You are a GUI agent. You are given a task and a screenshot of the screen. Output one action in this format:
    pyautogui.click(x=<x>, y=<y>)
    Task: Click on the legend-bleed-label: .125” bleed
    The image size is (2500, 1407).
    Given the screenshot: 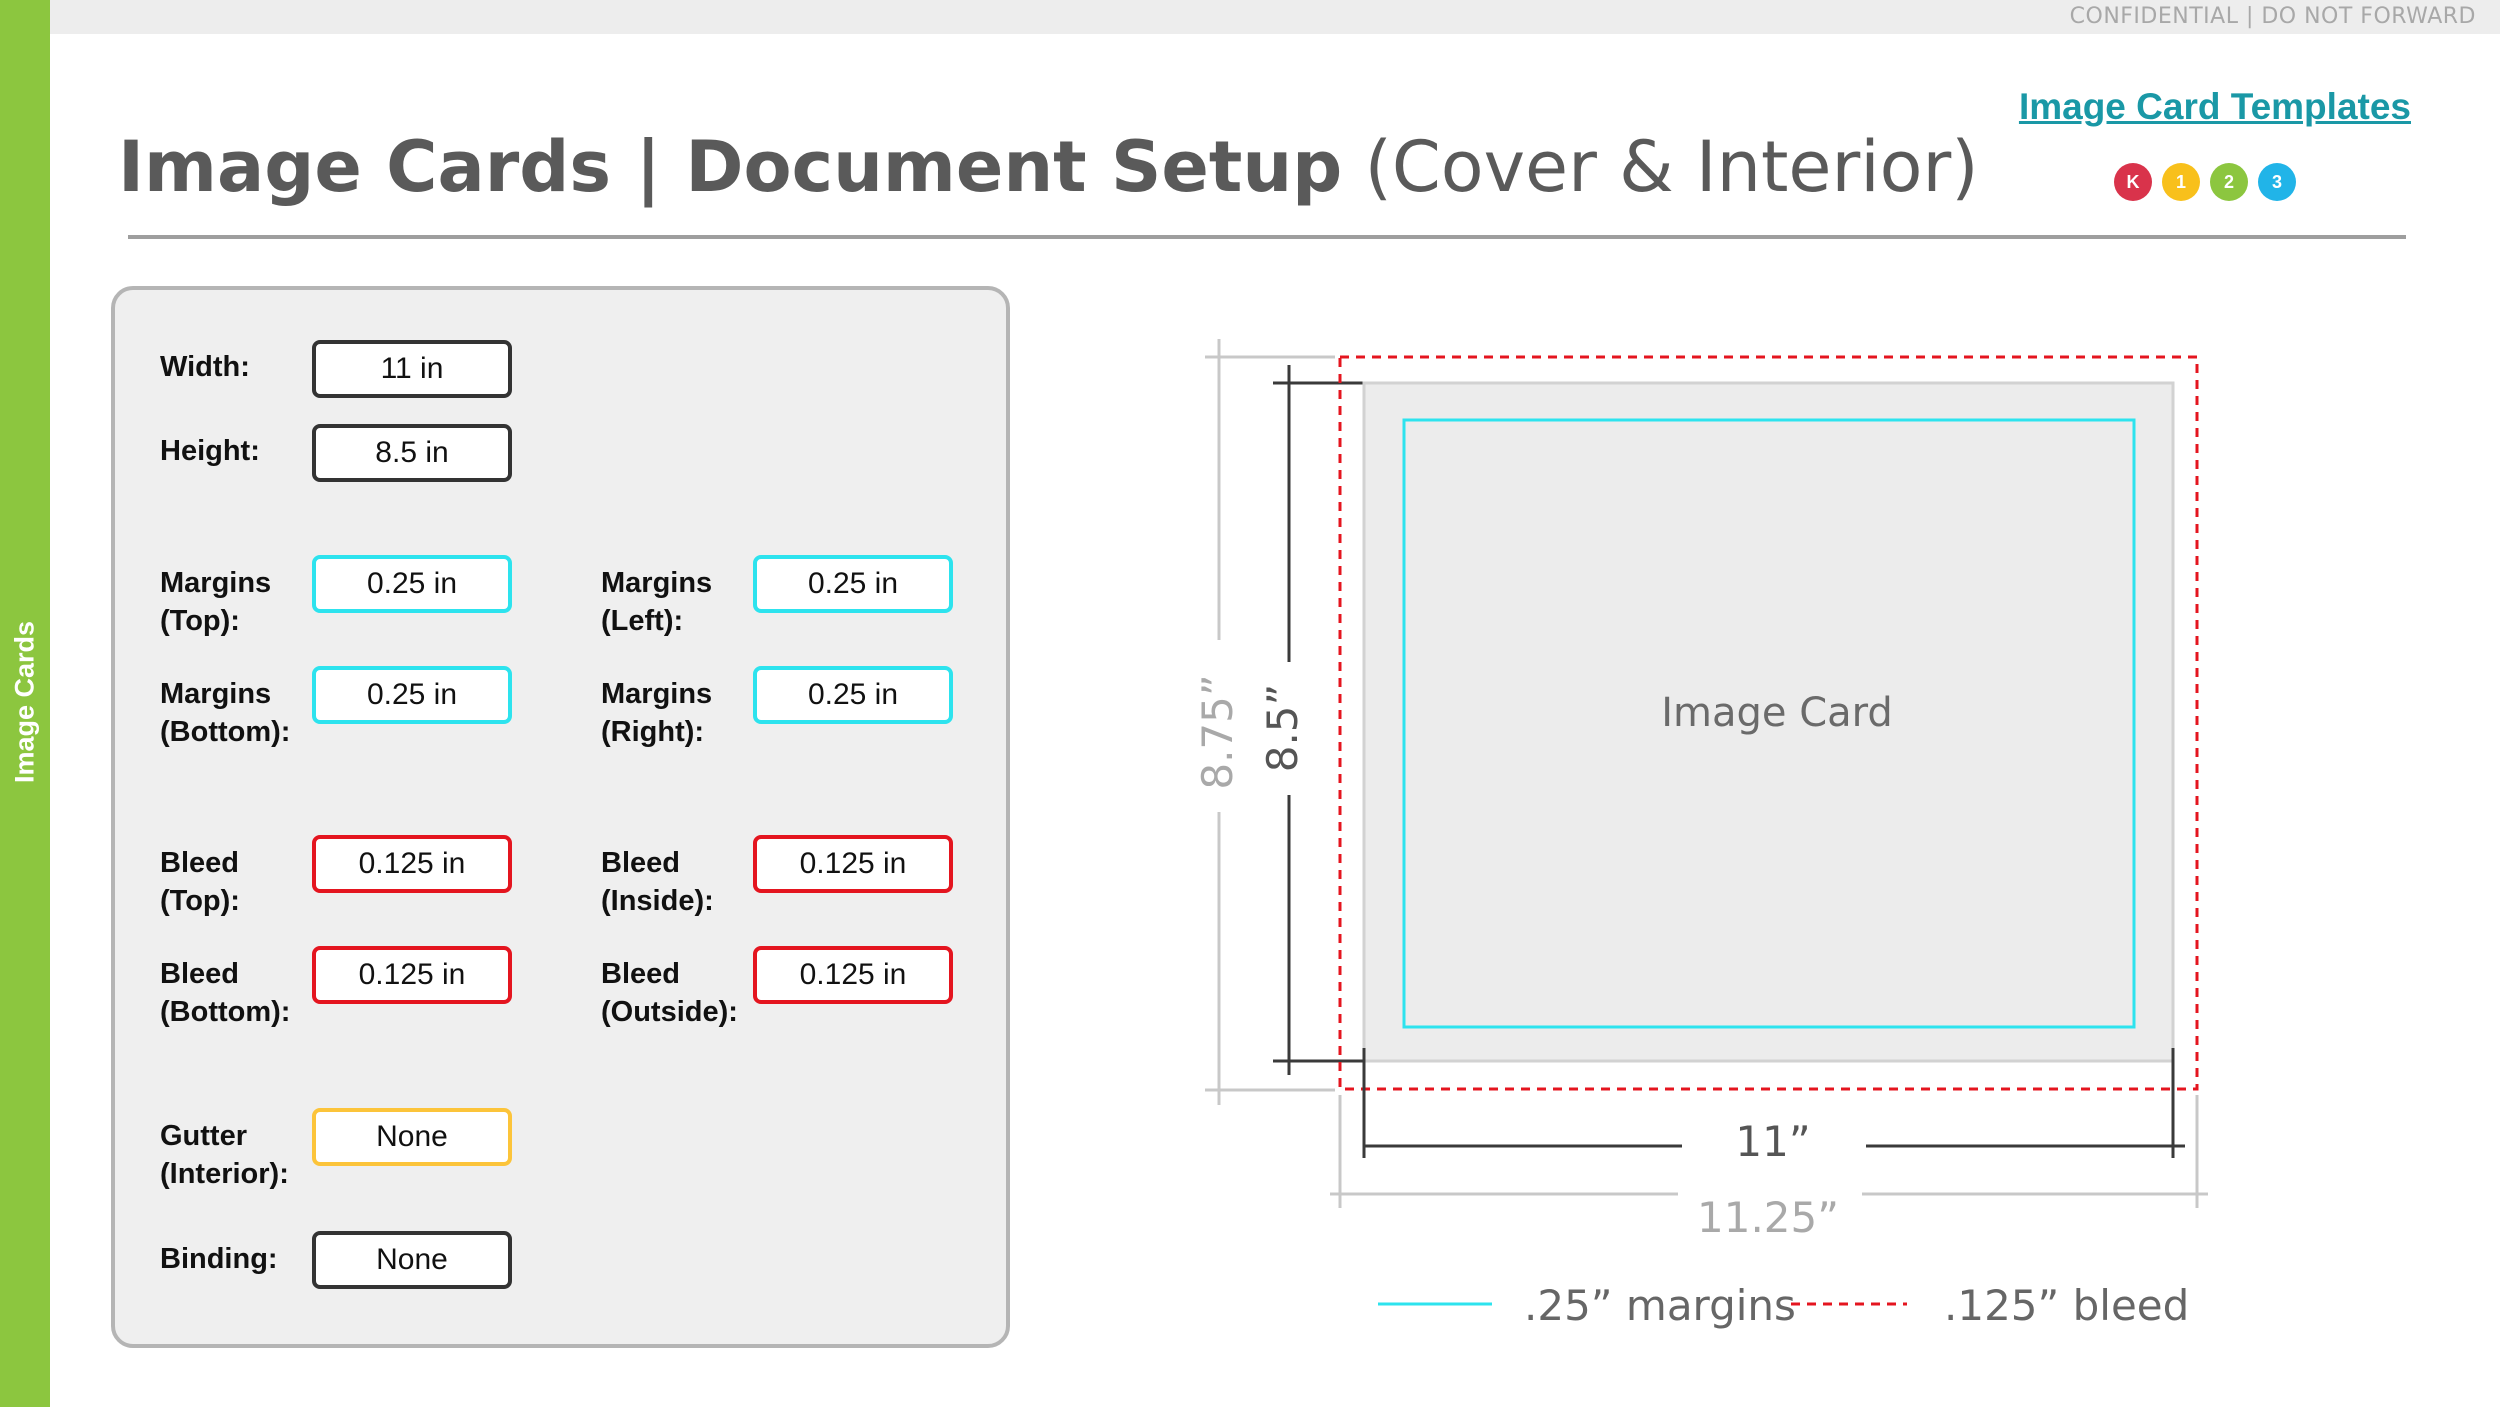 What is the action you would take?
    pyautogui.click(x=2066, y=1305)
    